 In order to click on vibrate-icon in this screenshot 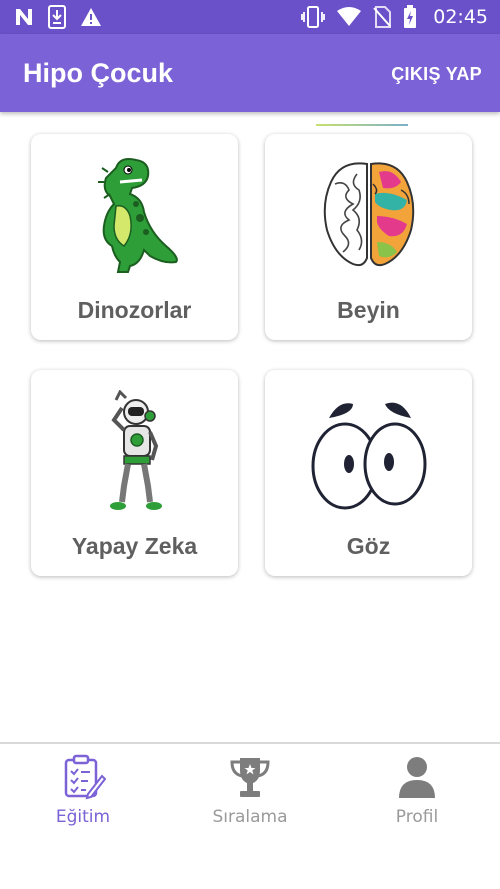, I will do `click(313, 17)`.